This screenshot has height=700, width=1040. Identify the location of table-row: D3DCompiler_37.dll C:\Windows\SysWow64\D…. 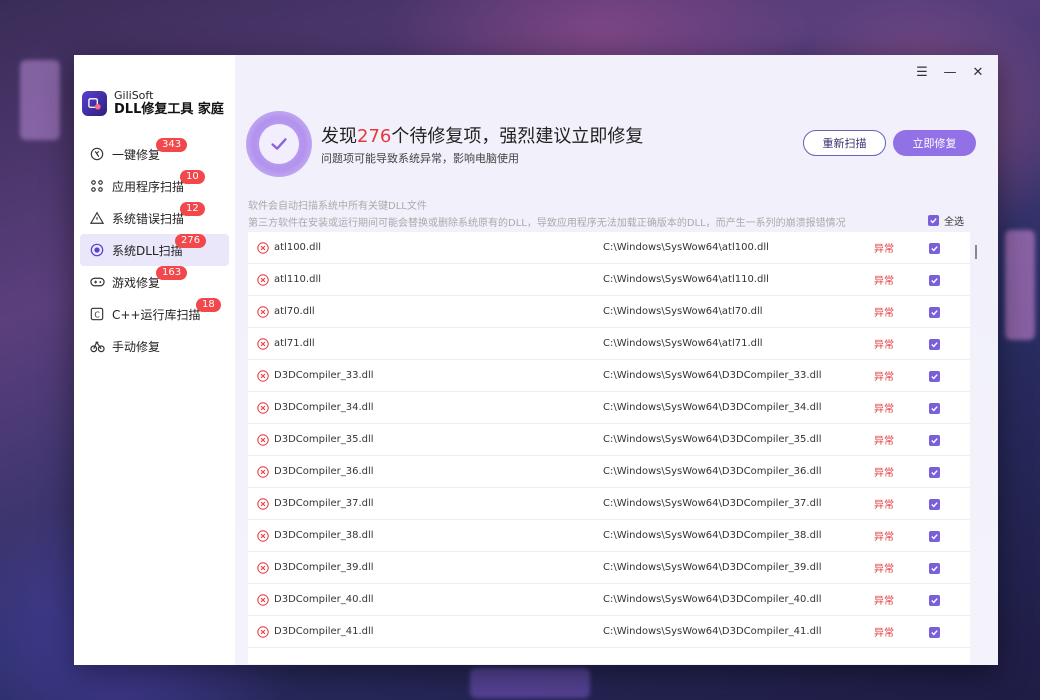
(609, 504).